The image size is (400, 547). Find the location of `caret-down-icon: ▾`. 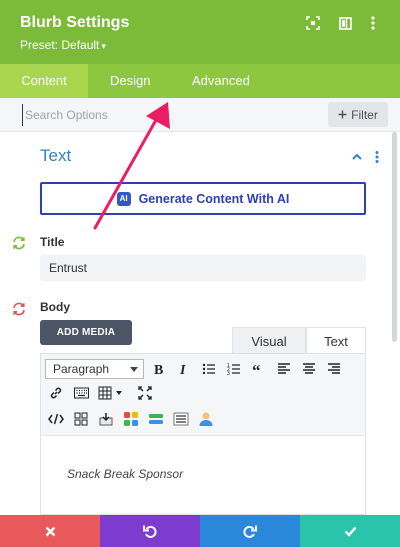

caret-down-icon: ▾ is located at coordinates (103, 46).